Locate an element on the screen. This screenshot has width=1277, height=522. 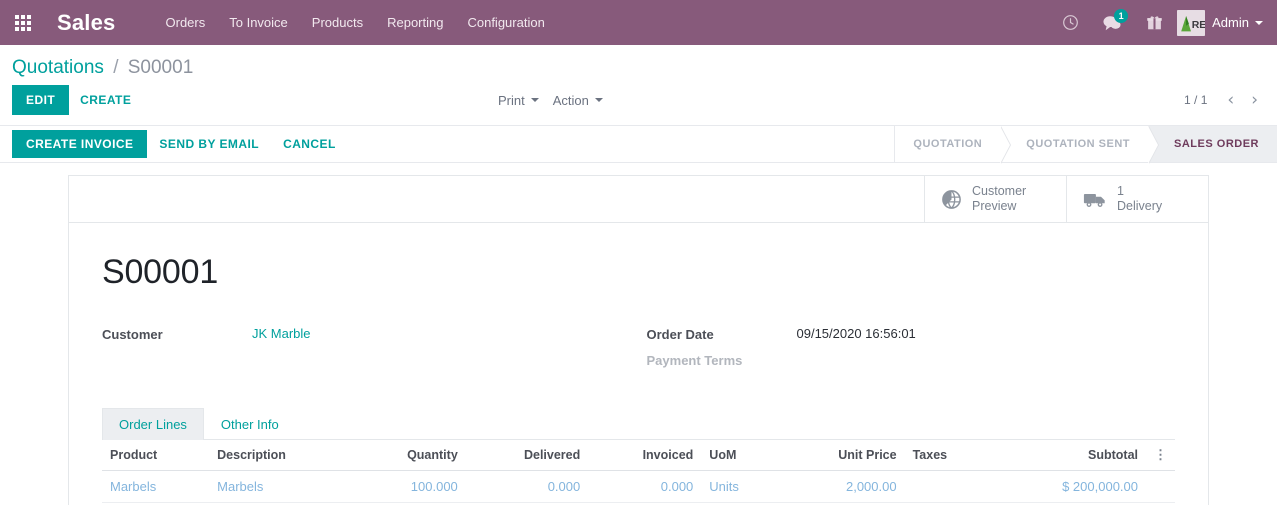
page-title: S00001 is located at coordinates (160, 272).